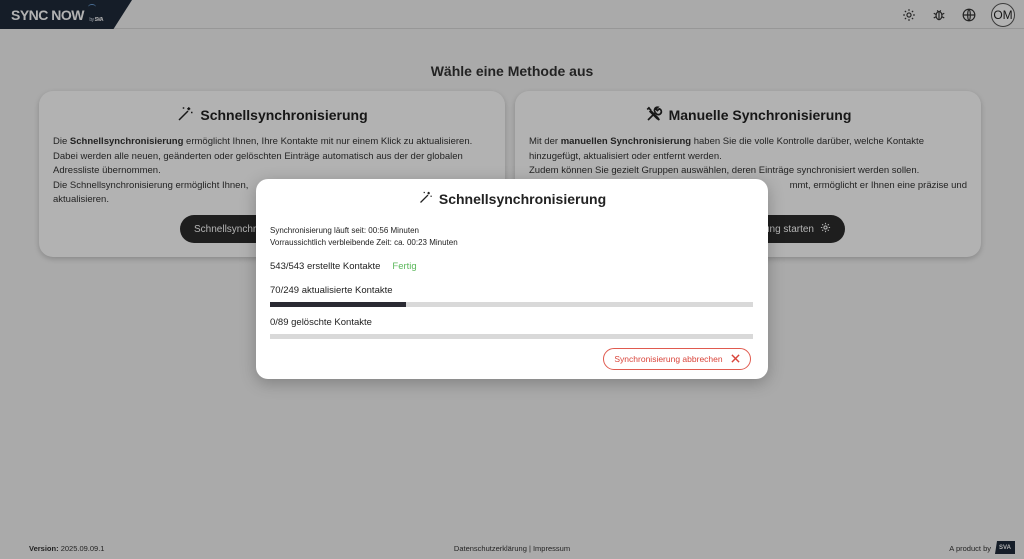 This screenshot has height=559, width=1024. Describe the element at coordinates (511, 304) in the screenshot. I see `updated-progress-bar` at that location.